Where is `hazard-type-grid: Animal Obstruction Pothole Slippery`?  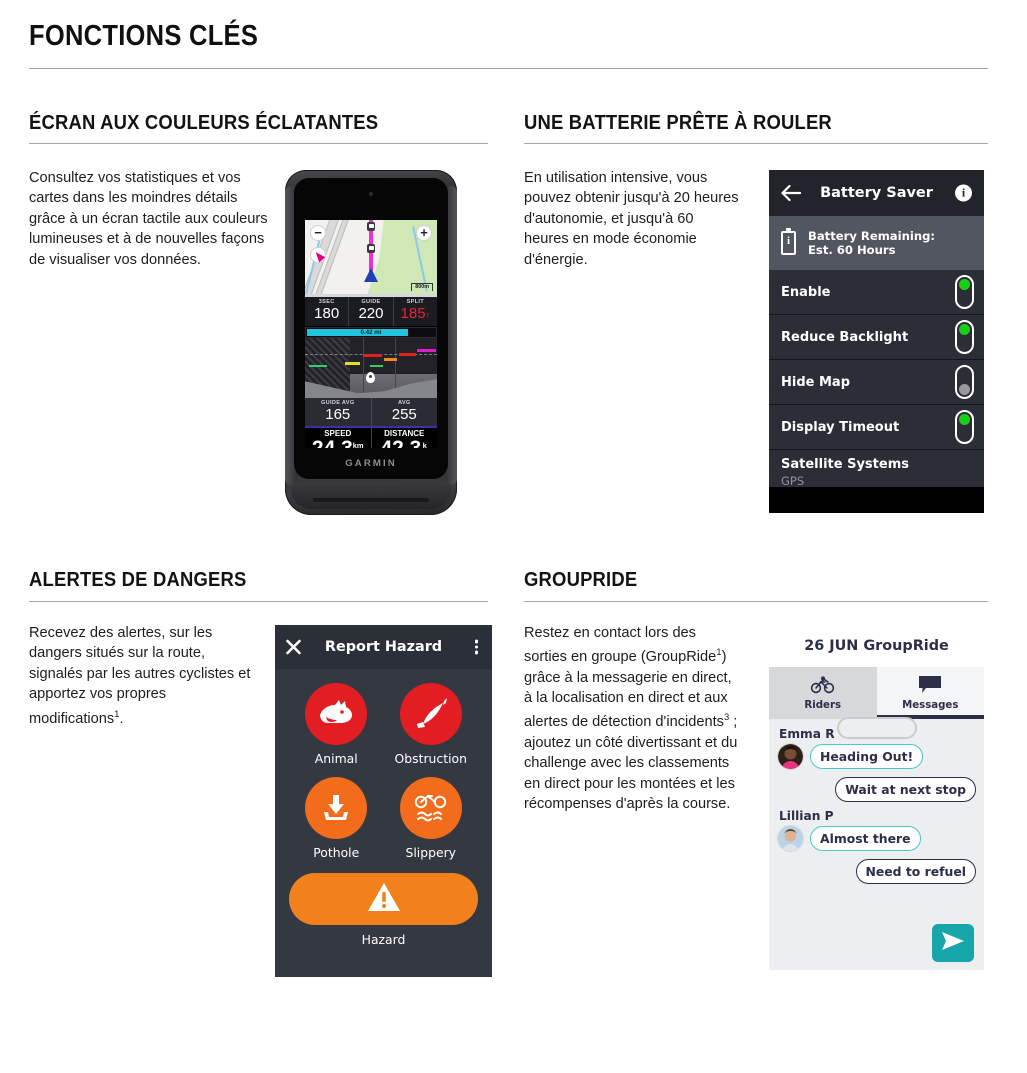
hazard-type-grid: Animal Obstruction Pothole Slippery is located at coordinates (383, 770).